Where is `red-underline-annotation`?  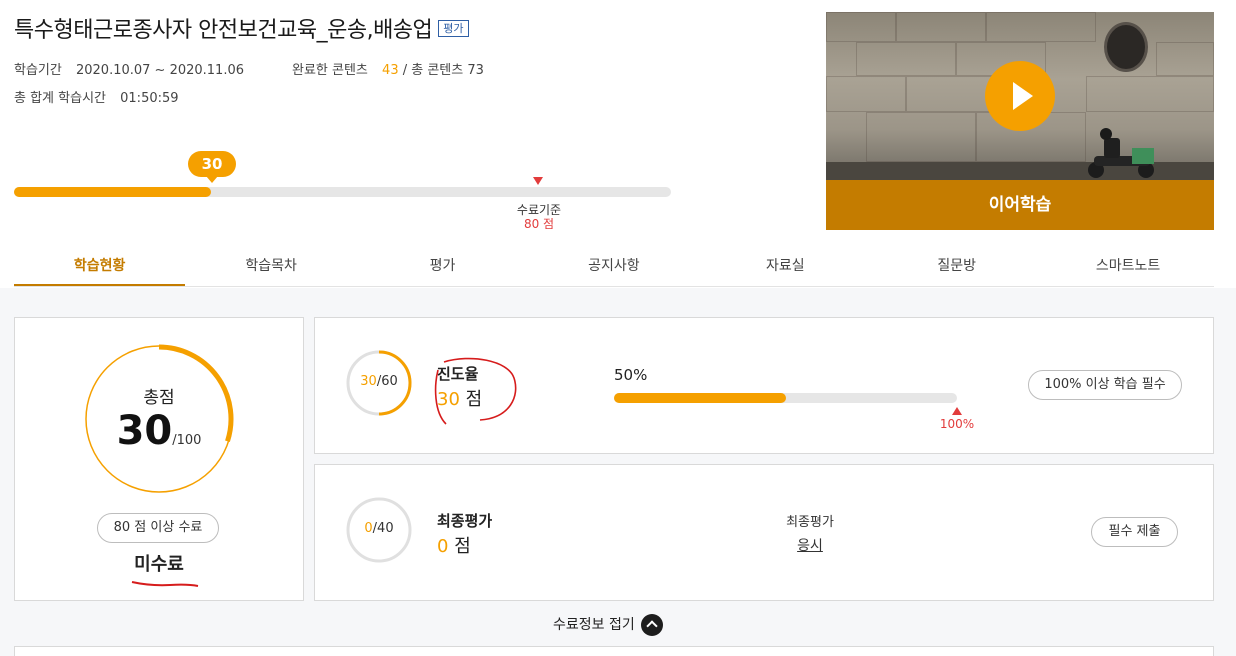 red-underline-annotation is located at coordinates (165, 584).